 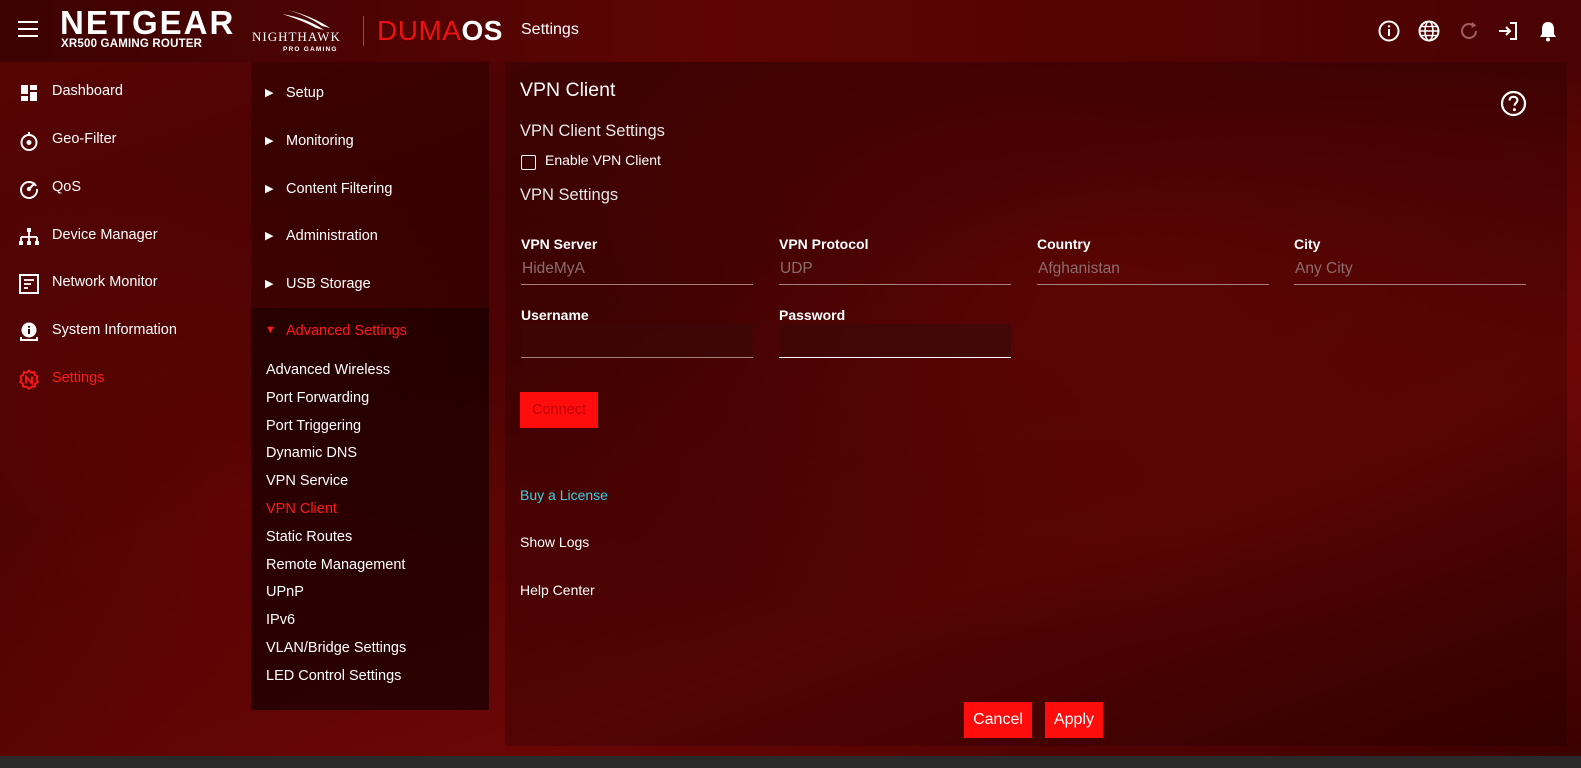 What do you see at coordinates (118, 415) in the screenshot?
I see `main-sidebar: Dashboard Geo-Filter QoS Device Manager` at bounding box center [118, 415].